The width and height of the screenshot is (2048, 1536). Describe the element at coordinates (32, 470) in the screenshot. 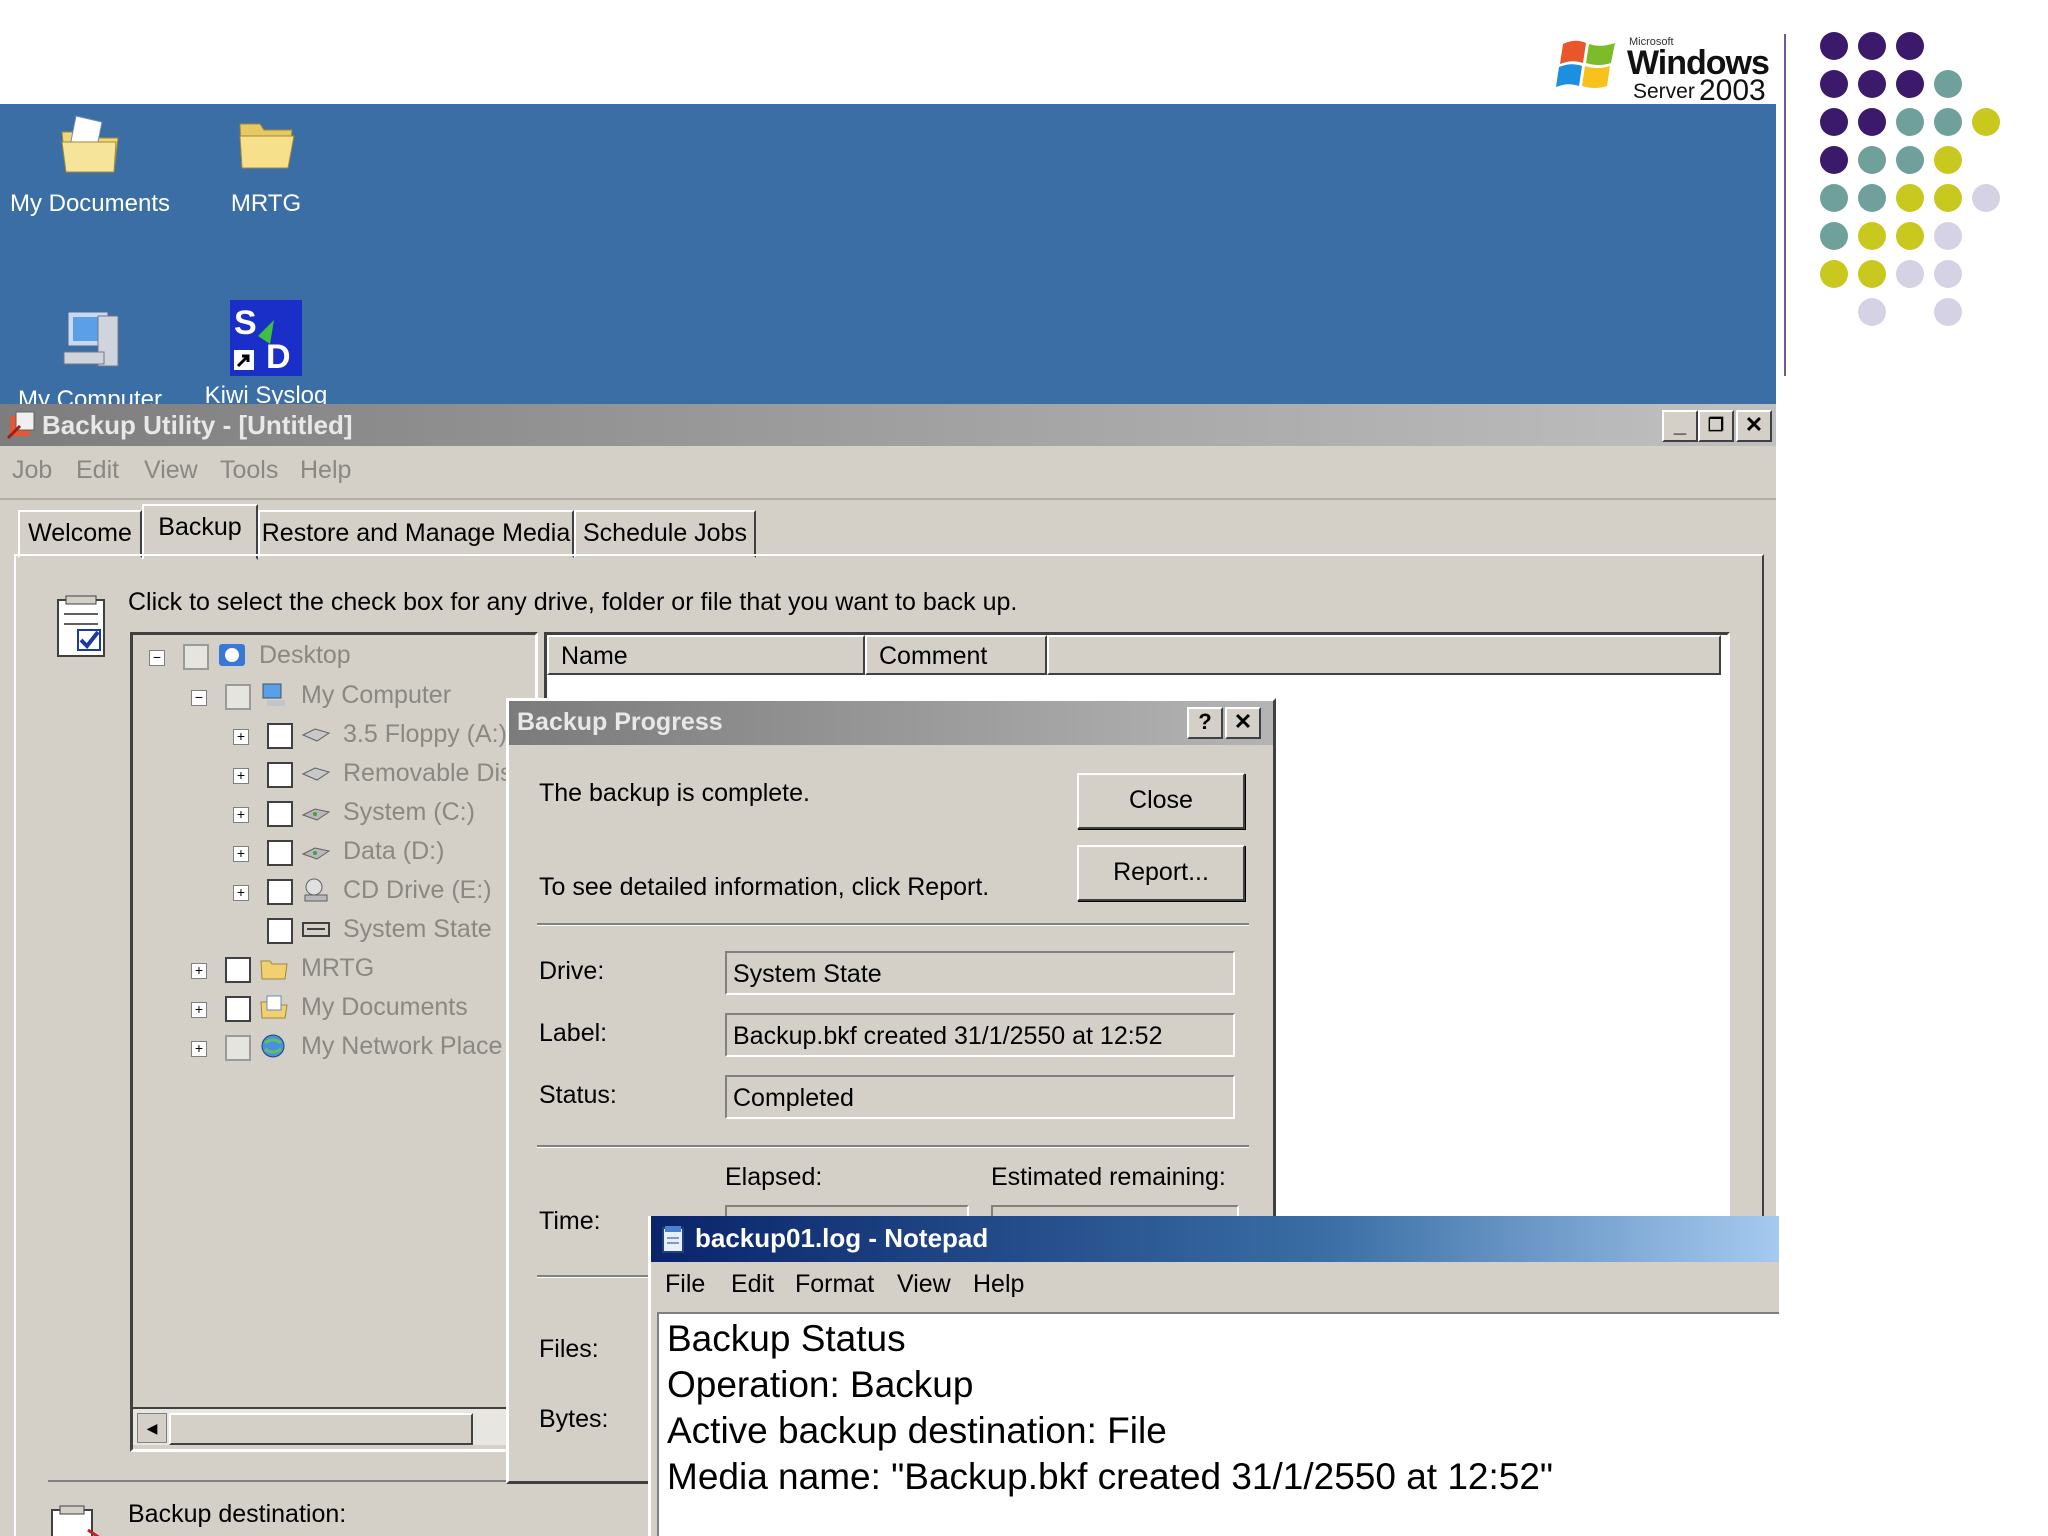

I see `menu-job: Job` at that location.